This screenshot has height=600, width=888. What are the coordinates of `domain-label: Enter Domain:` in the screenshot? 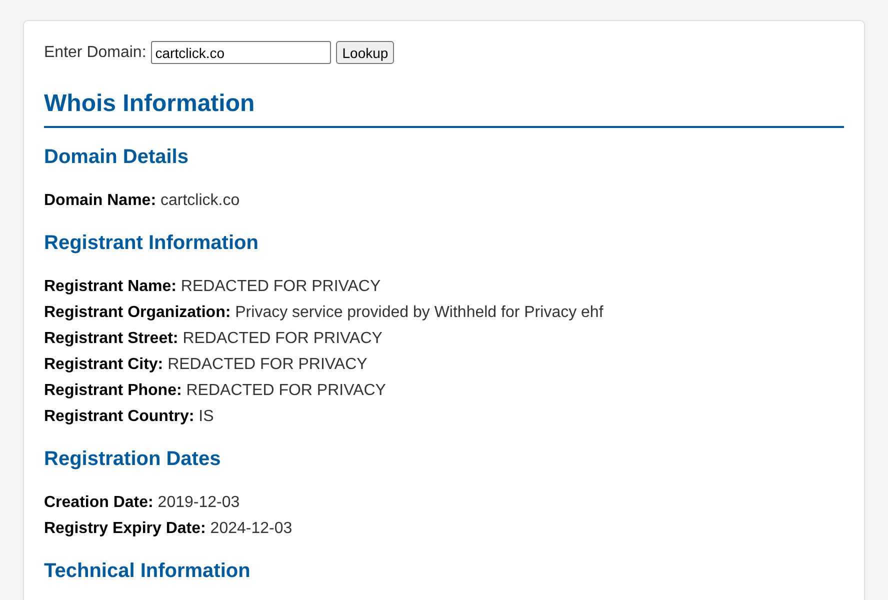 It's located at (95, 53).